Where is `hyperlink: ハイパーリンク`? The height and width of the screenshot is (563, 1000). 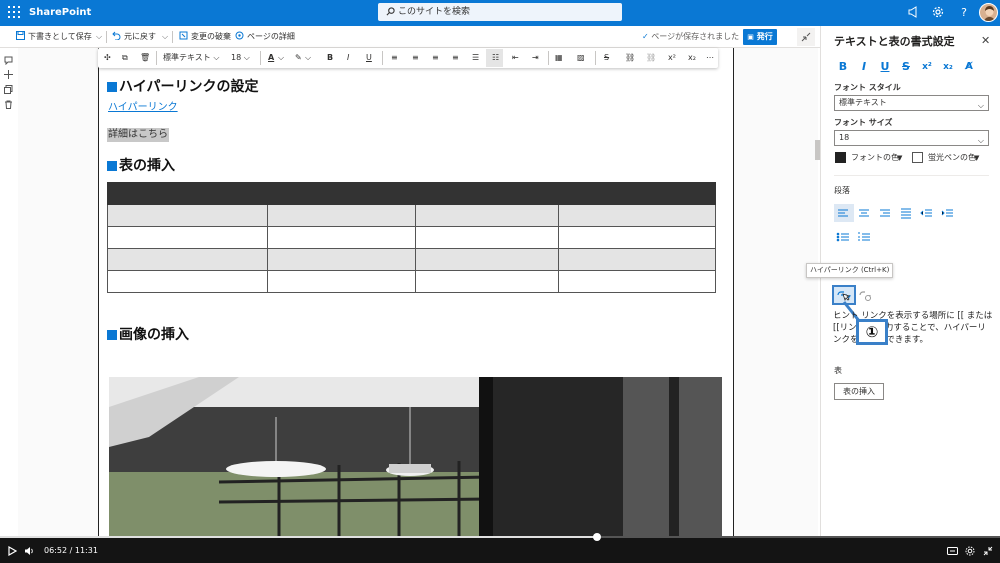 hyperlink: ハイパーリンク is located at coordinates (143, 108).